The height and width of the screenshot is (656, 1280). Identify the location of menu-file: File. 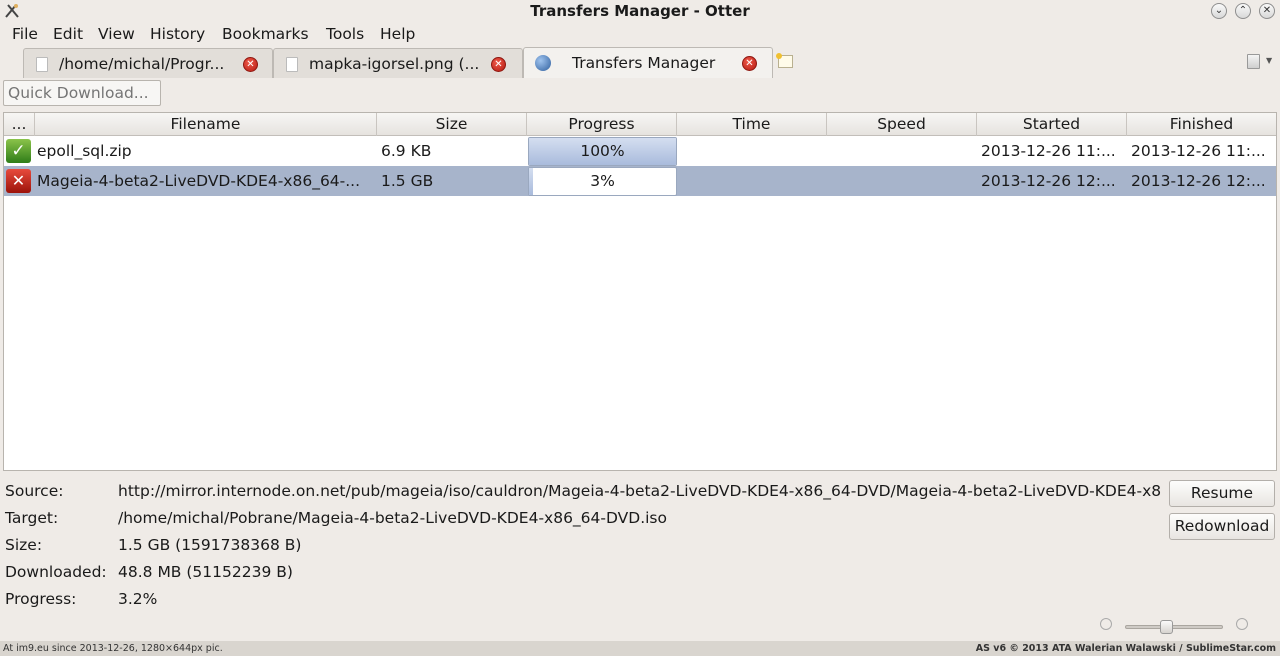
(25, 34).